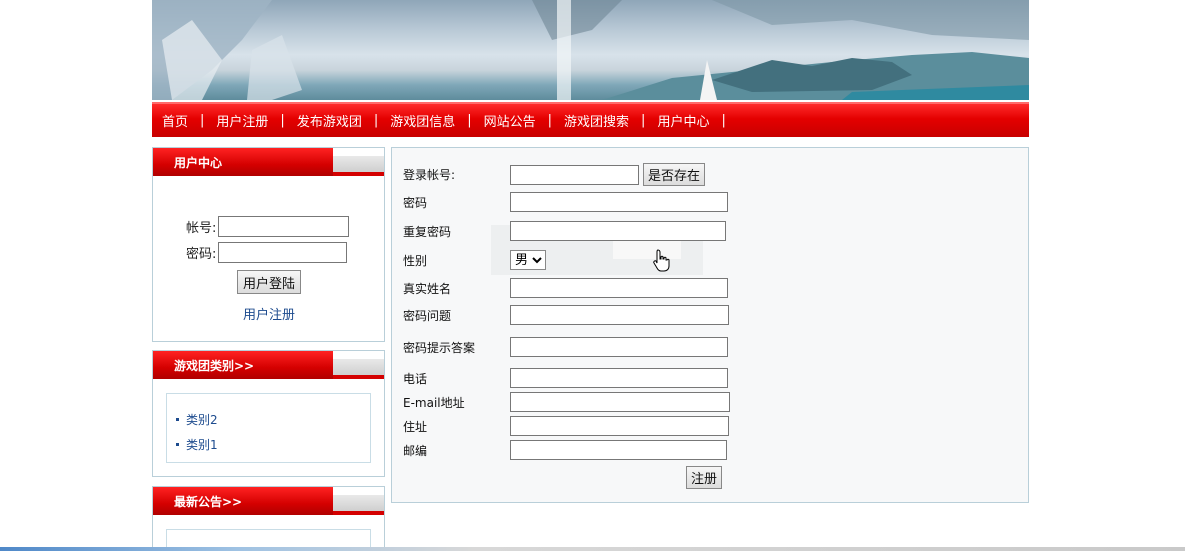 The image size is (1185, 551). I want to click on form-row-zip: 邮编, so click(565, 450).